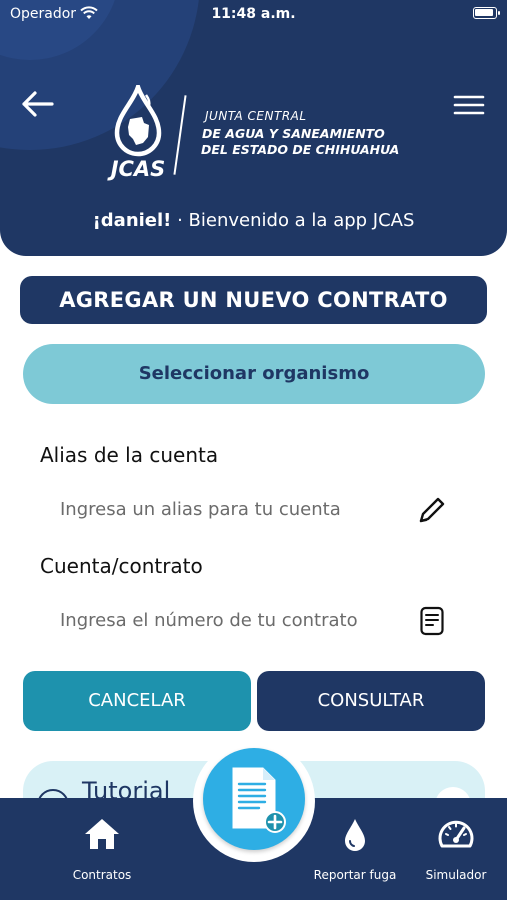  I want to click on nav-item-reportar-fuga: Reportar fuga, so click(355, 849).